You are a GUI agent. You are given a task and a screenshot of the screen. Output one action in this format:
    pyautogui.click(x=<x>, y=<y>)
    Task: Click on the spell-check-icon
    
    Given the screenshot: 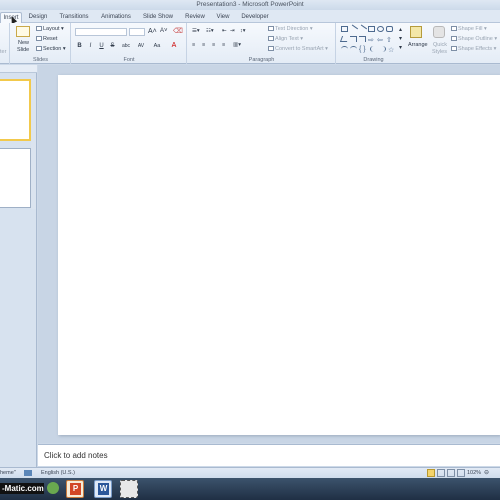 What is the action you would take?
    pyautogui.click(x=28, y=473)
    